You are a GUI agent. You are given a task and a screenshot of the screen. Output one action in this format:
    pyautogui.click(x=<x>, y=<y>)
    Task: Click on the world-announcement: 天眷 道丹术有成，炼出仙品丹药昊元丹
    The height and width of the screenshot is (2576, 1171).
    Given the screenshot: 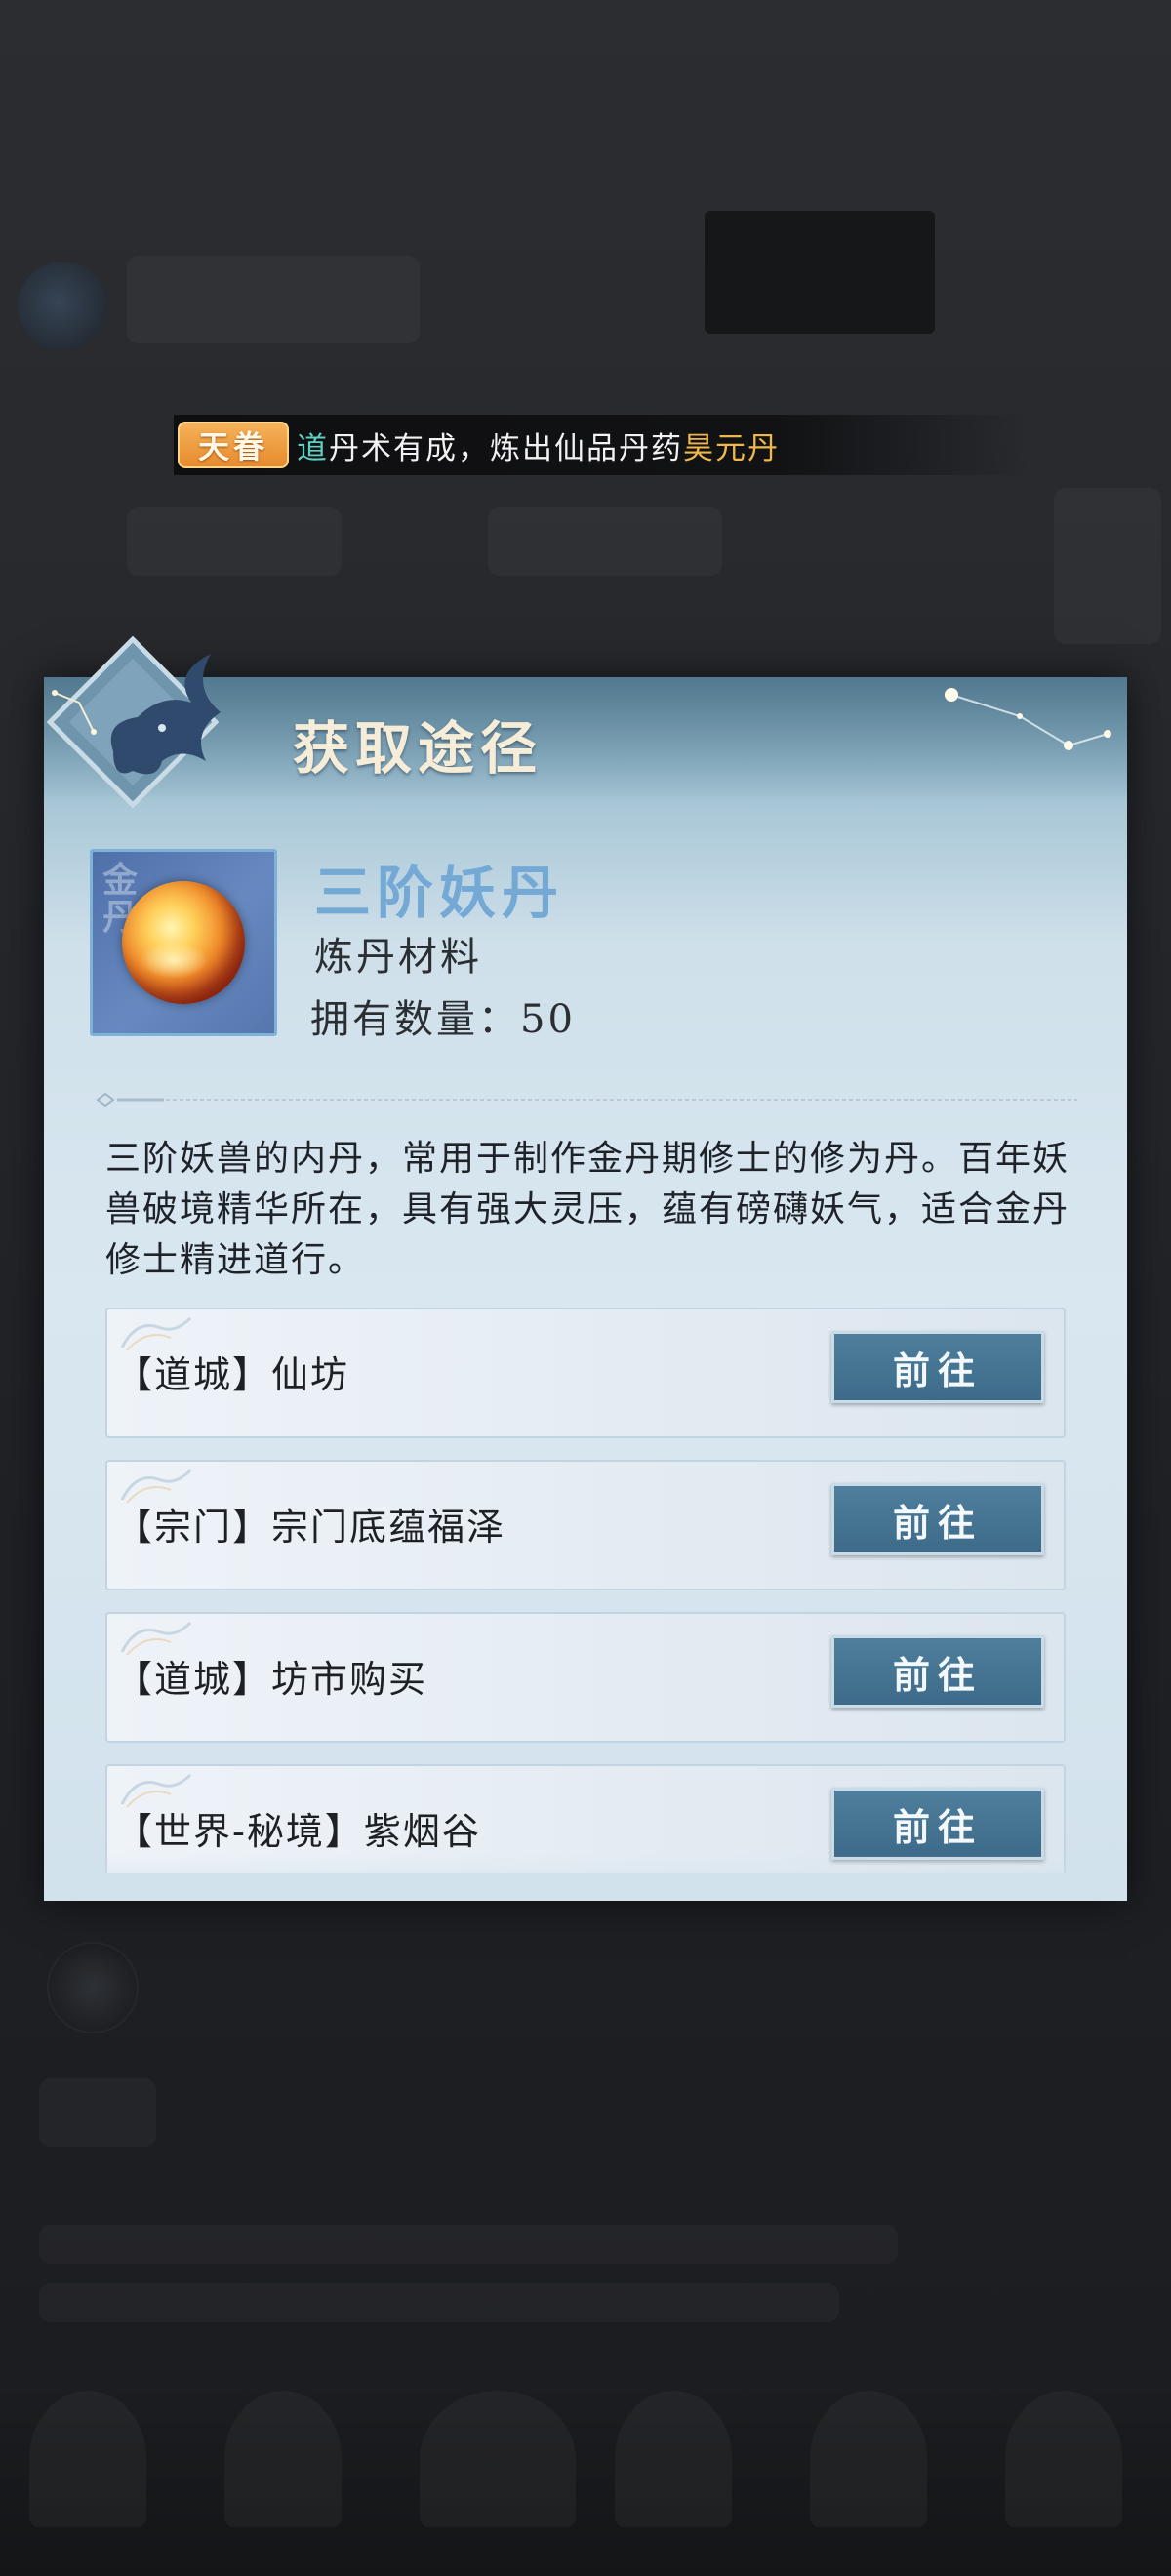 What is the action you would take?
    pyautogui.click(x=603, y=445)
    